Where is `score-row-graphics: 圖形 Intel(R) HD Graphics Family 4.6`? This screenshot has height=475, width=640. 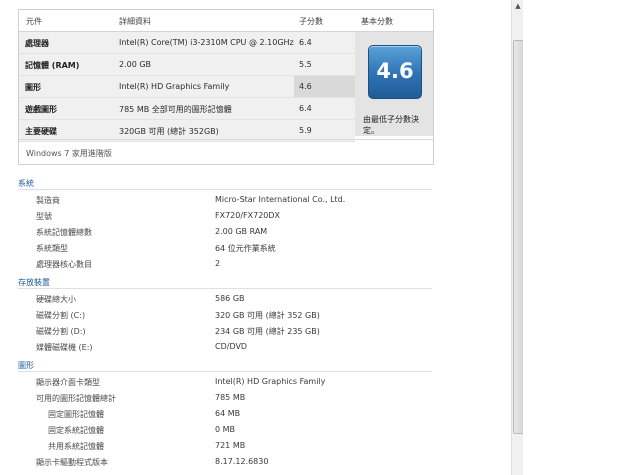
score-row-graphics: 圖形 Intel(R) HD Graphics Family 4.6 is located at coordinates (187, 87).